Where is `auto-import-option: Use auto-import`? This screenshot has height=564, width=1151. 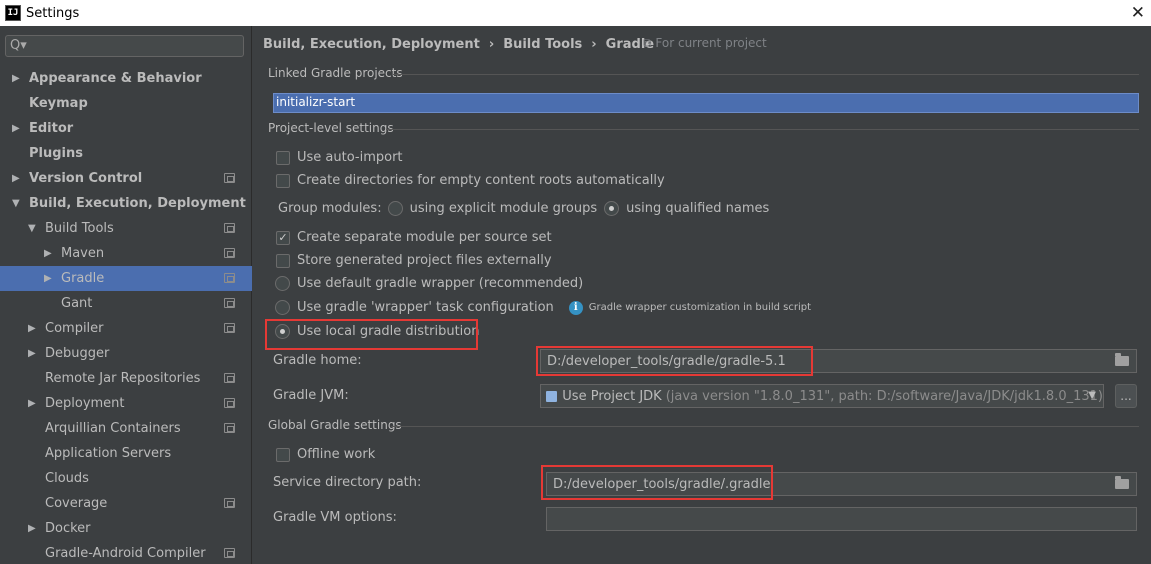
auto-import-option: Use auto-import is located at coordinates (339, 157).